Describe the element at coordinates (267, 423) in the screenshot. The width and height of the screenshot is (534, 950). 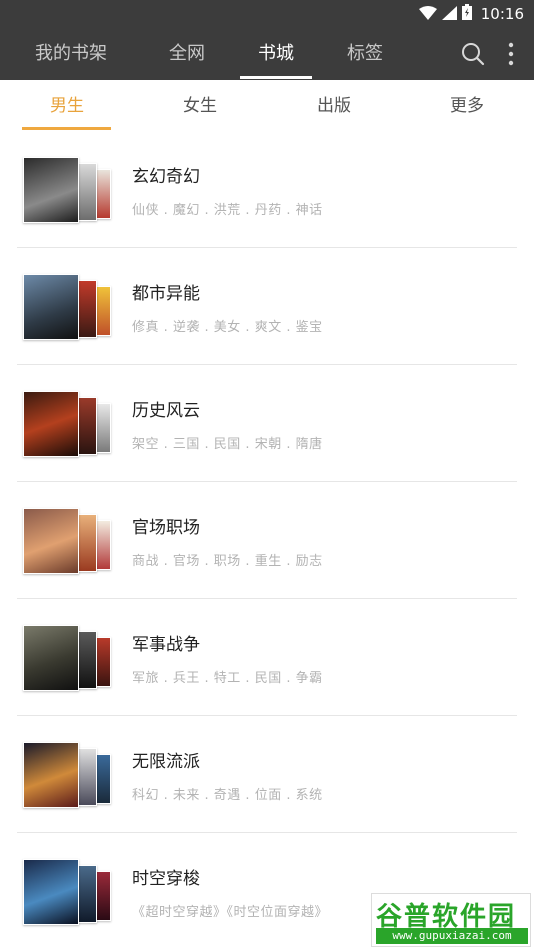
I see `list-item: 历史风云 架空 . 三国 . 民国 . 宋朝 . 隋唐` at that location.